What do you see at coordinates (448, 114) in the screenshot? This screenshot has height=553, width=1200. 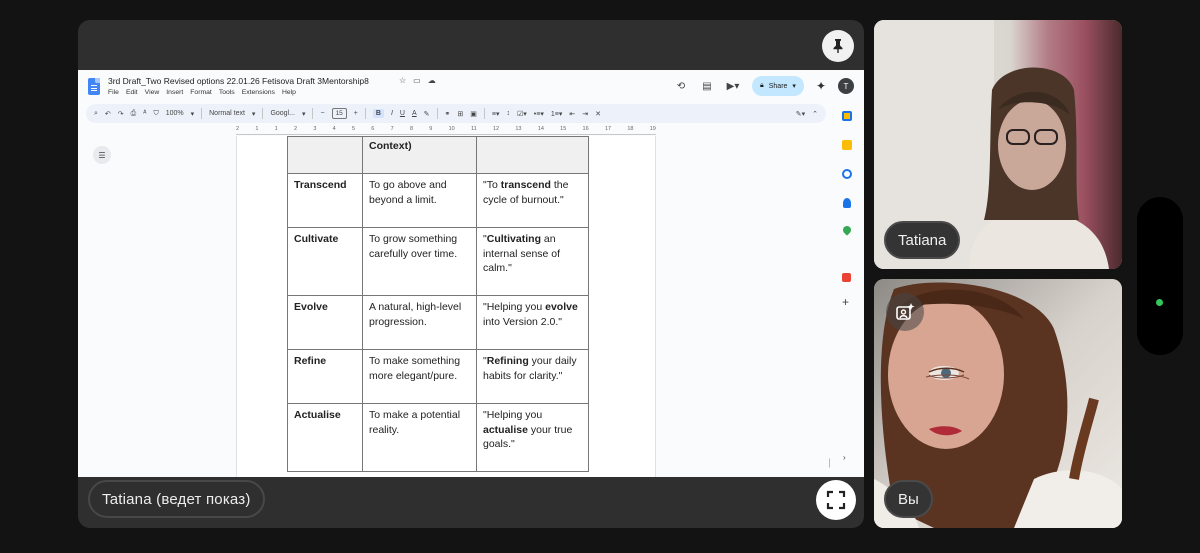 I see `link-icon: ⚭` at bounding box center [448, 114].